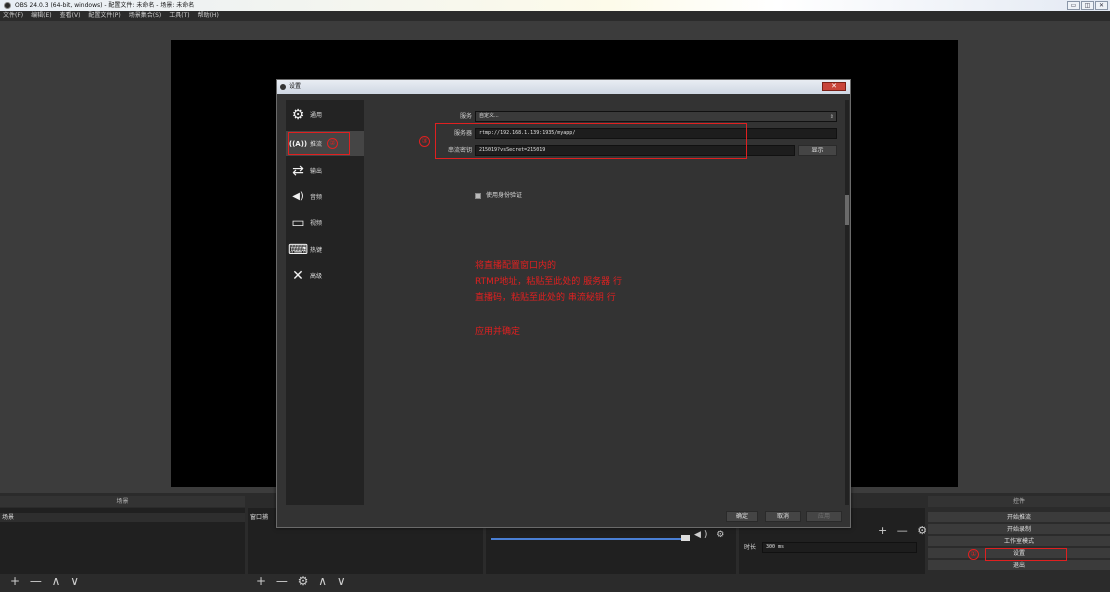  I want to click on sidebar-item-advanced: ✕ 高级, so click(325, 275).